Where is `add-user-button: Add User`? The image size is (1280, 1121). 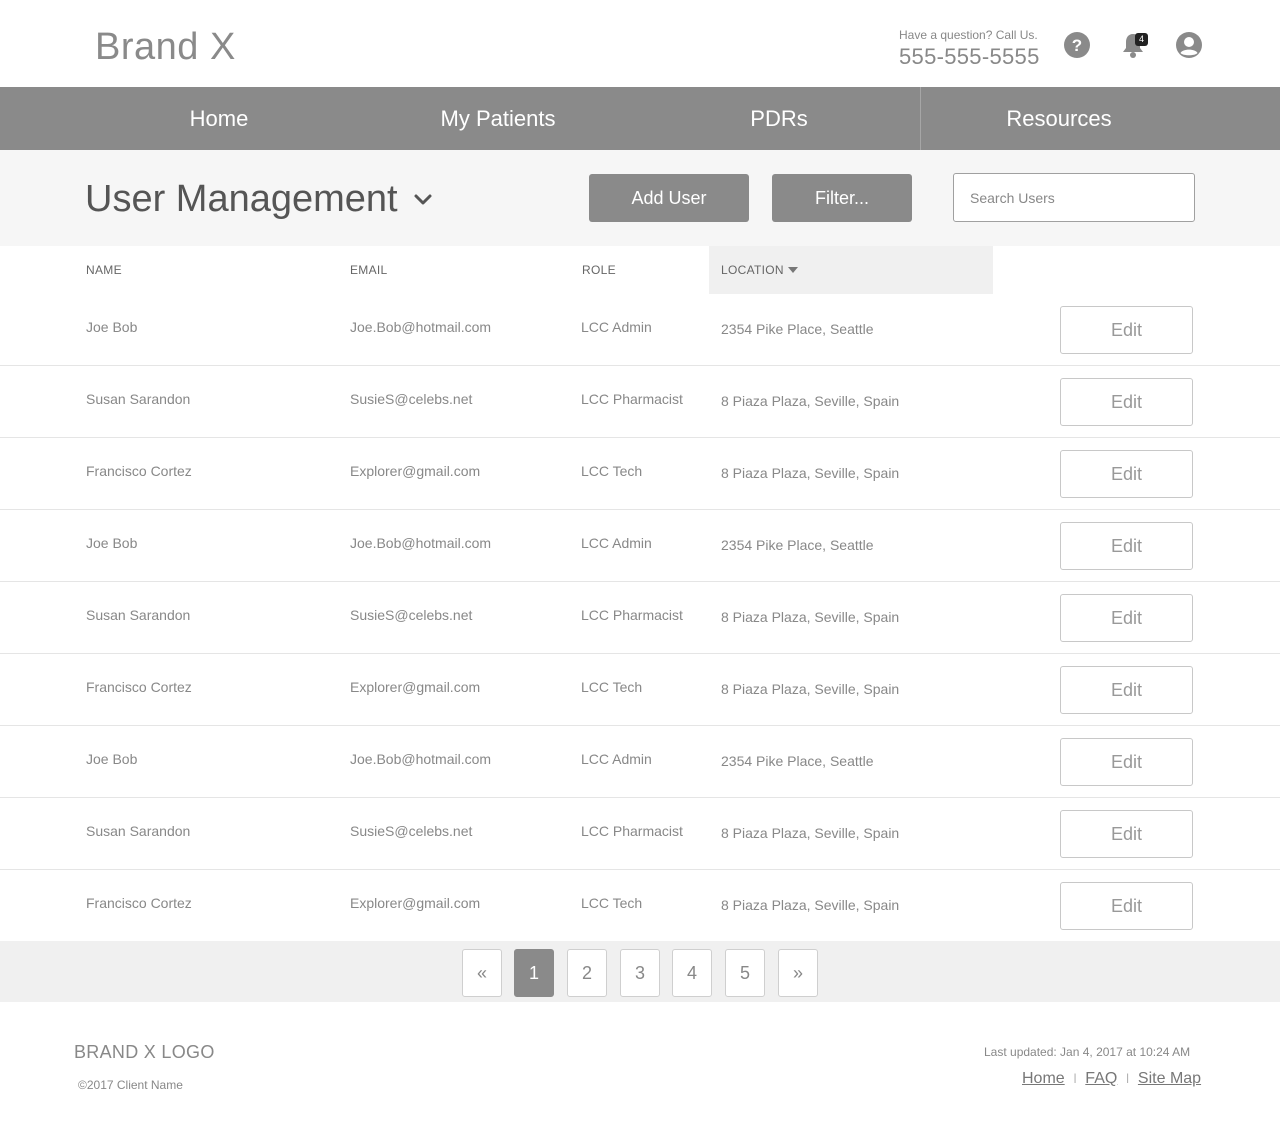 add-user-button: Add User is located at coordinates (669, 198).